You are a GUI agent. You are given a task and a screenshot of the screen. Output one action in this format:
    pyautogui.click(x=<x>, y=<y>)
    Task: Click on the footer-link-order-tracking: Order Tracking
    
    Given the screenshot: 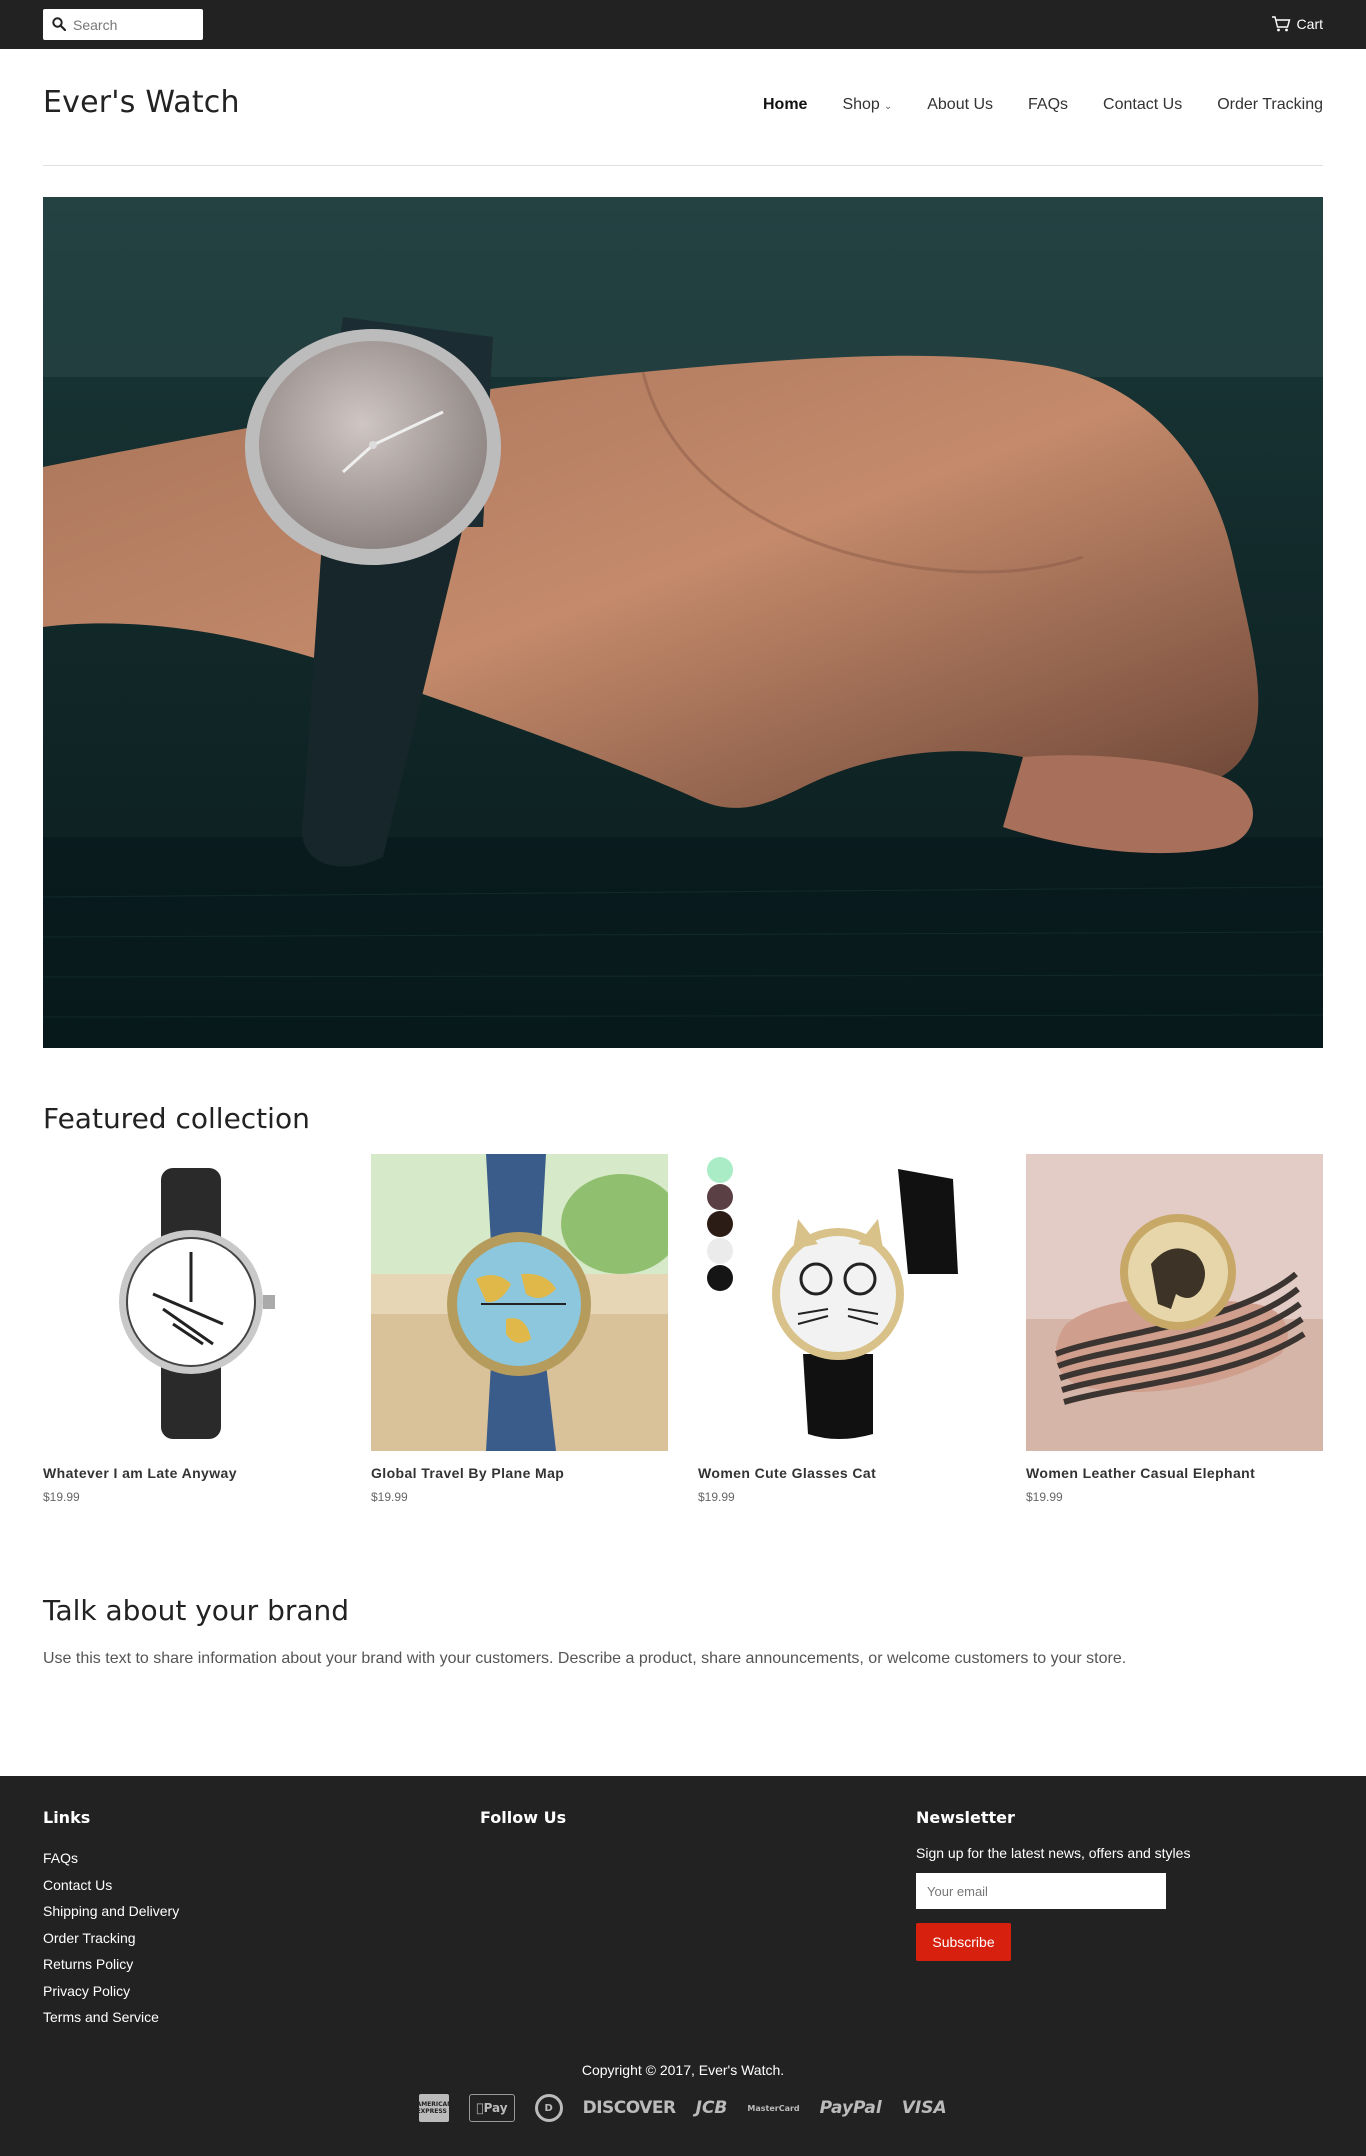 What is the action you would take?
    pyautogui.click(x=111, y=1938)
    